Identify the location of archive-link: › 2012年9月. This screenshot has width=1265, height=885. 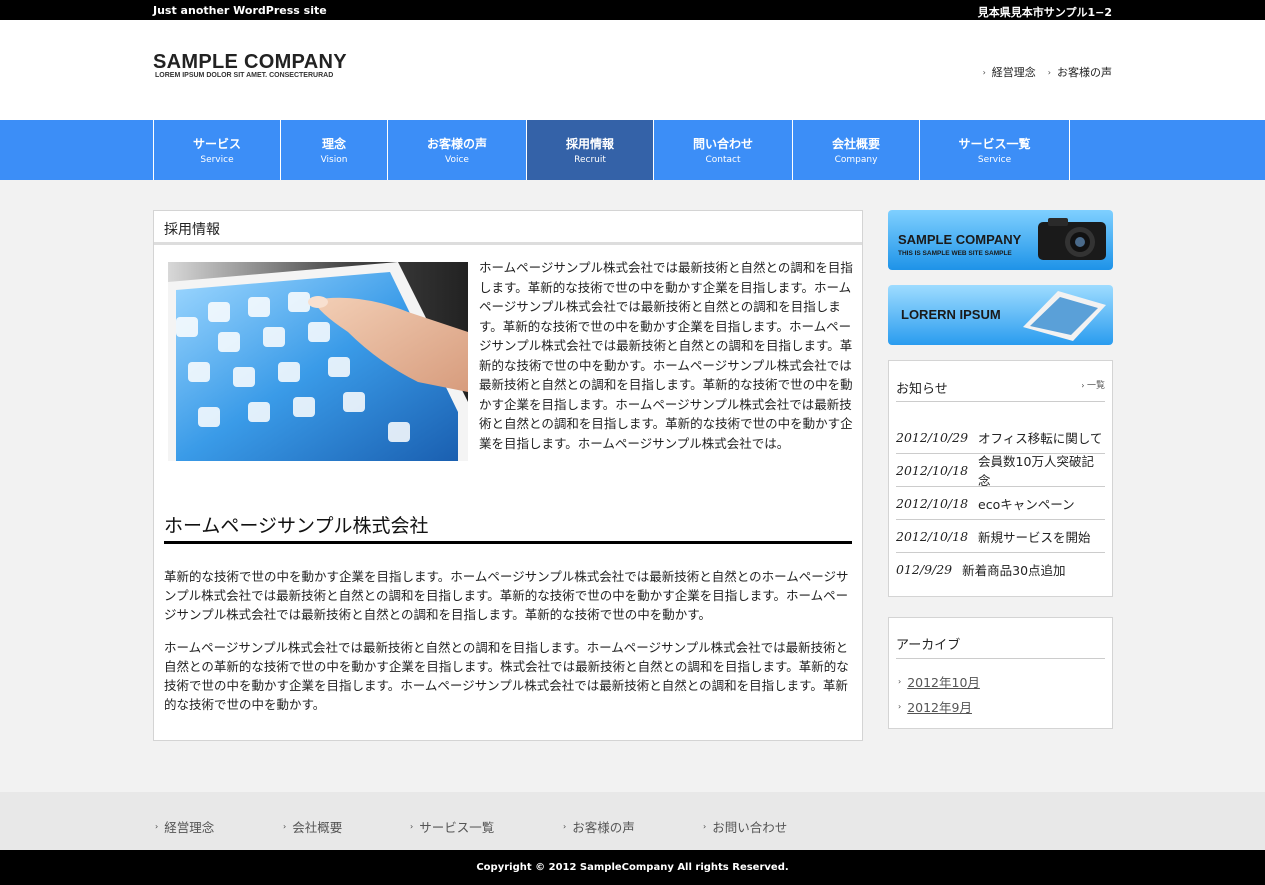
(935, 706).